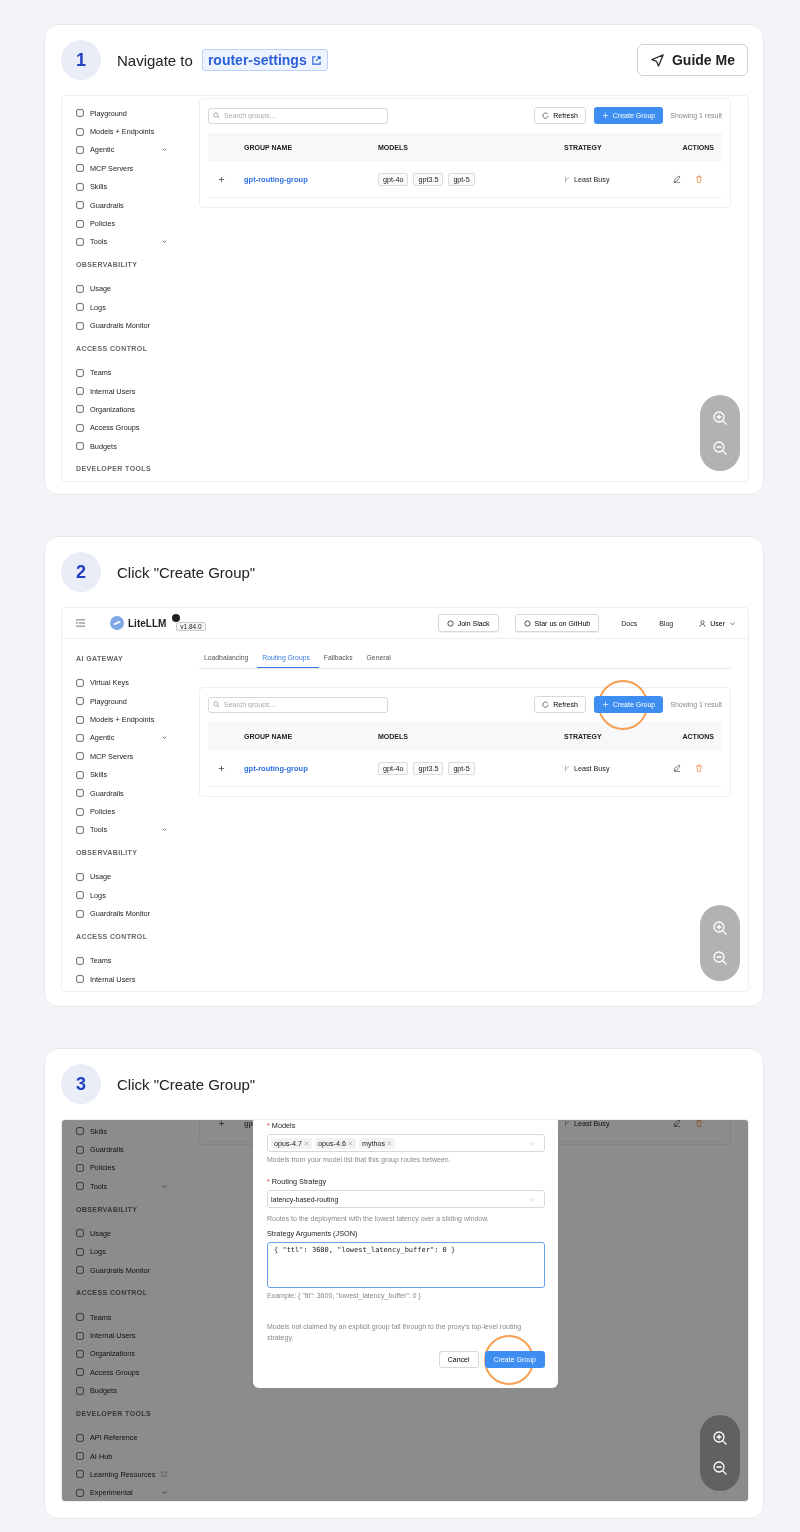  Describe the element at coordinates (732, 623) in the screenshot. I see `chevron-down-icon` at that location.